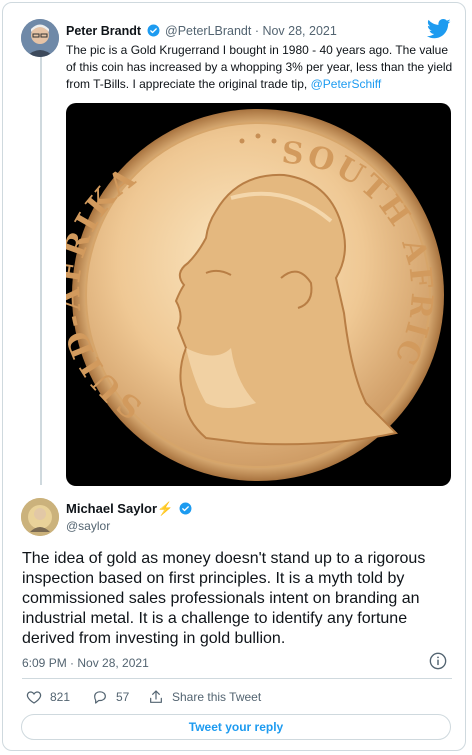  I want to click on author-name: Peter Brandt, so click(103, 31).